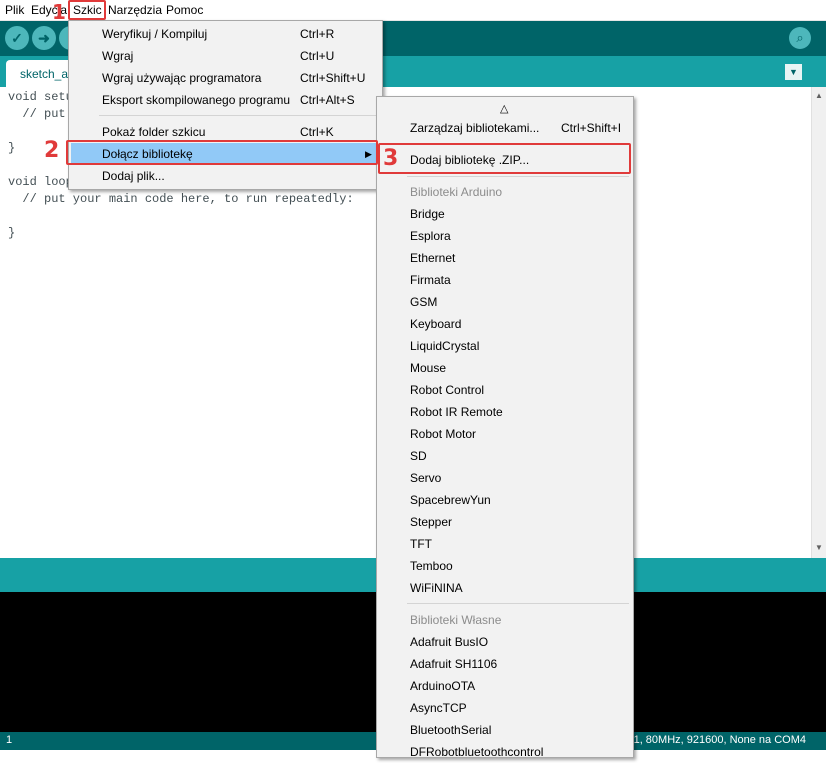  I want to click on library-item: Robot IR Remote, so click(456, 412).